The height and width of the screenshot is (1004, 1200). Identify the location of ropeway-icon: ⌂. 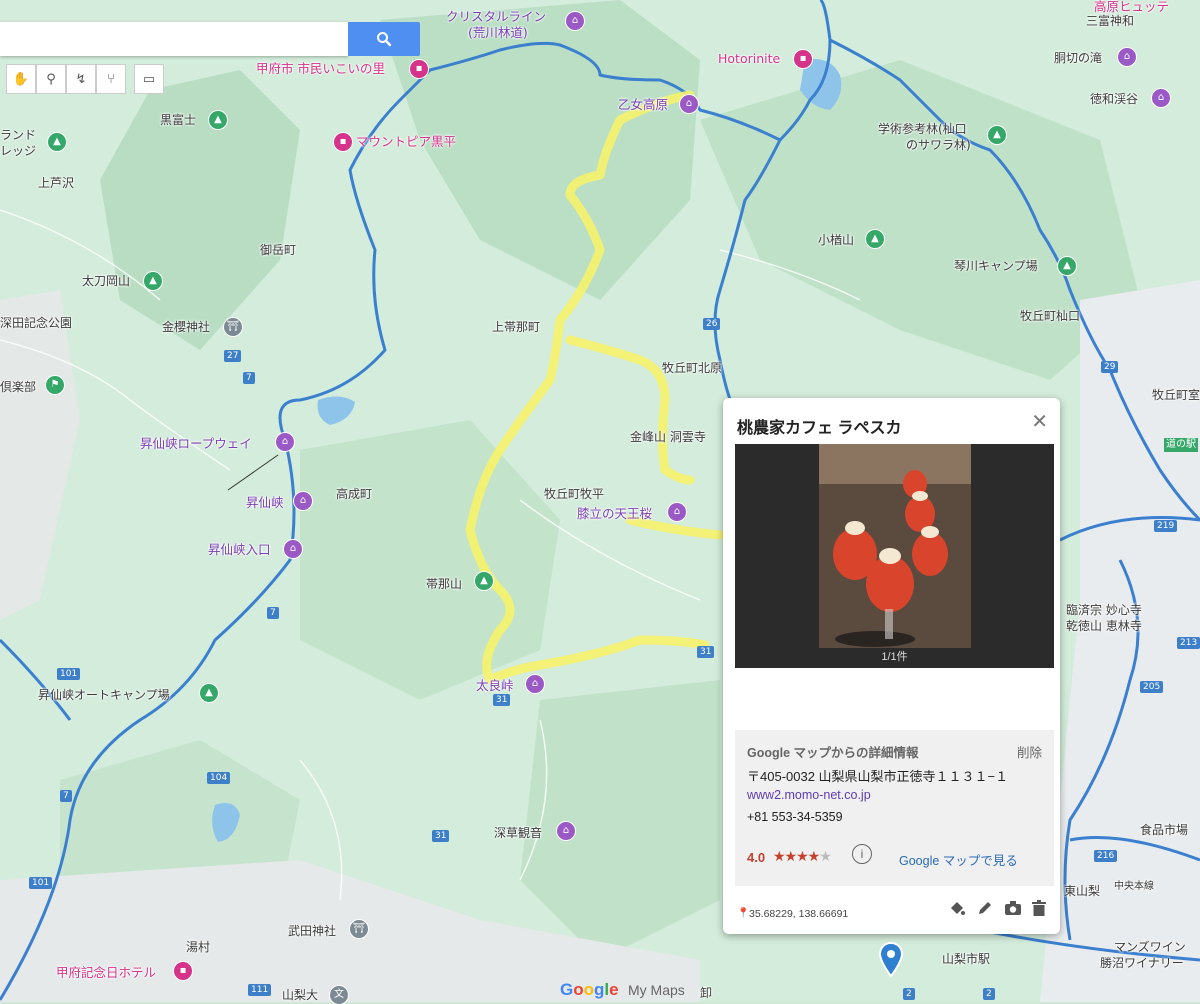
(285, 442).